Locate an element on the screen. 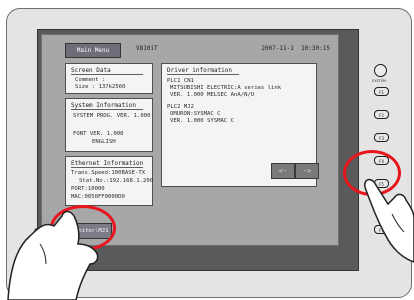  right-hand is located at coordinates (388, 220).